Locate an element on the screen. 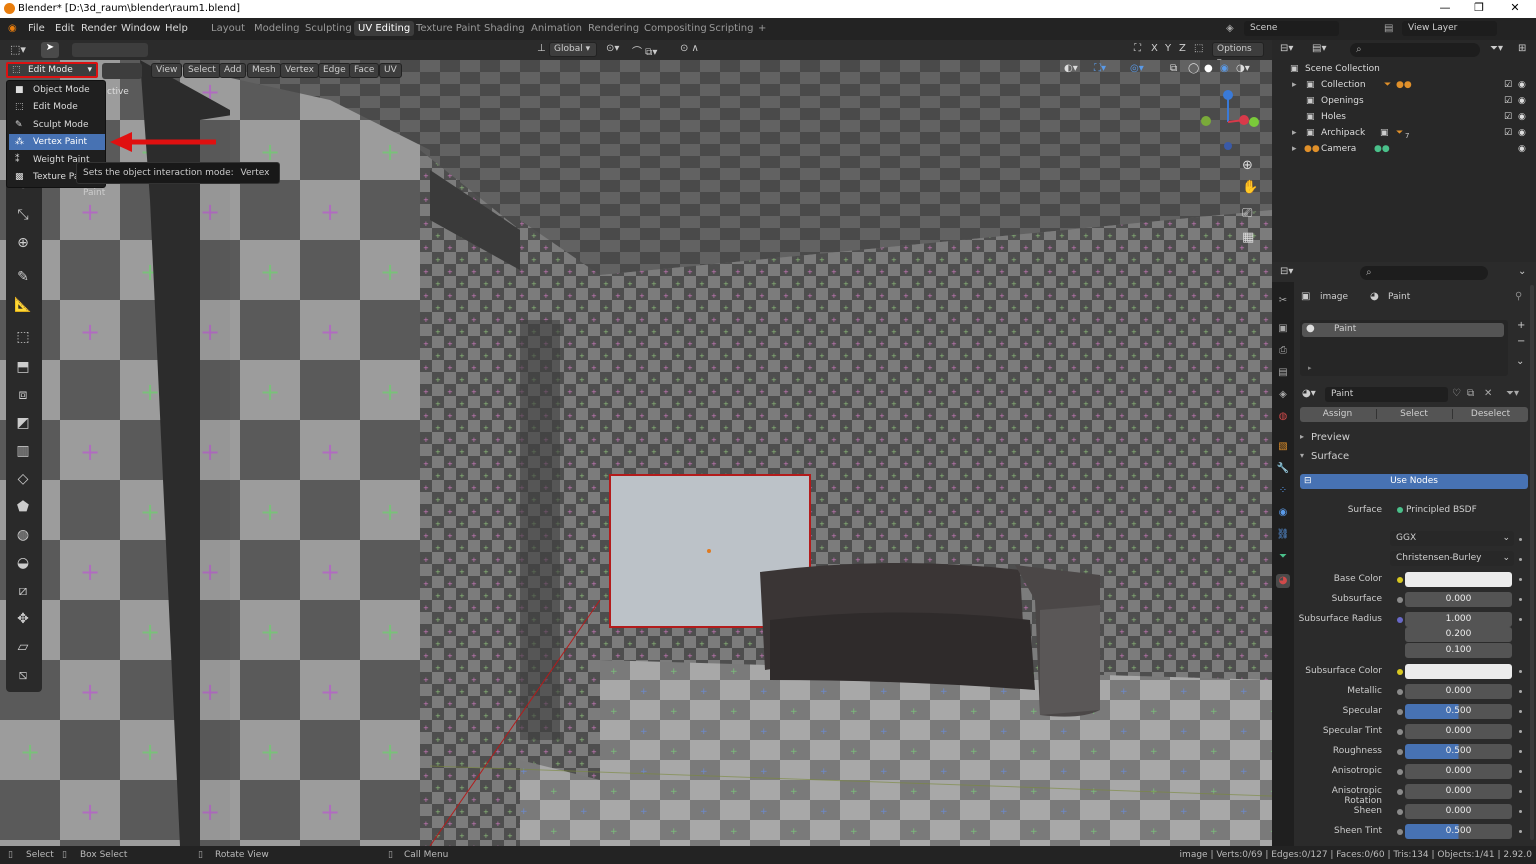 The image size is (1536, 864). rendered-shading-icon: ◑▾ is located at coordinates (1243, 68).